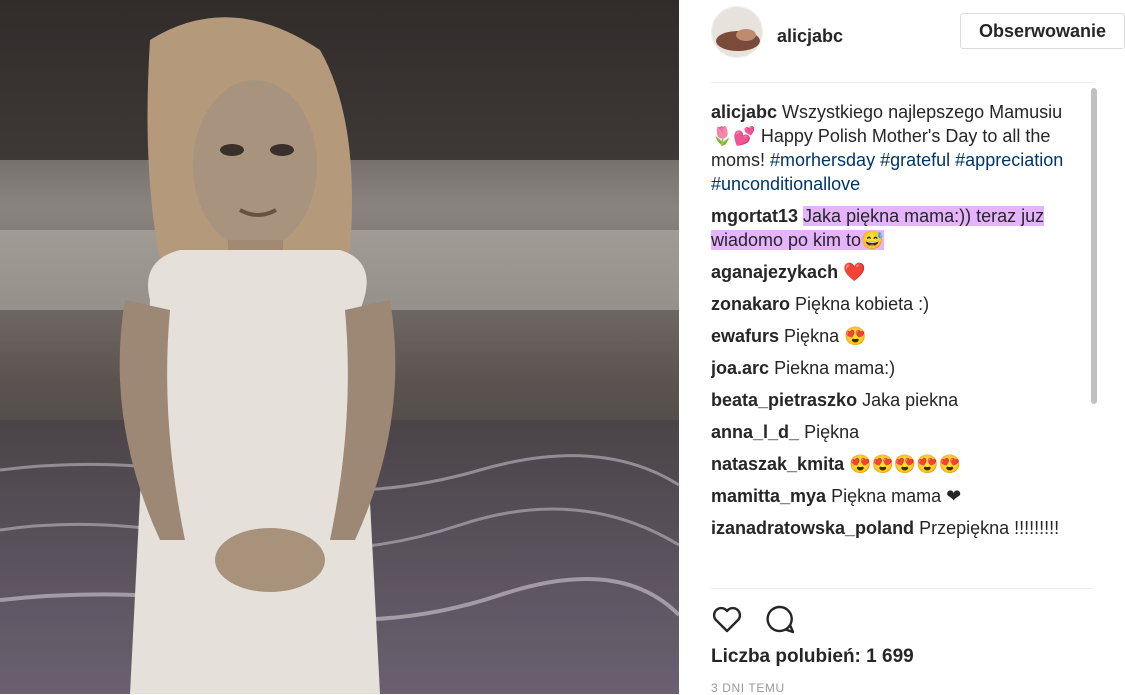 This screenshot has height=695, width=1125. What do you see at coordinates (744, 112) in the screenshot?
I see `caption-author: alicjabc` at bounding box center [744, 112].